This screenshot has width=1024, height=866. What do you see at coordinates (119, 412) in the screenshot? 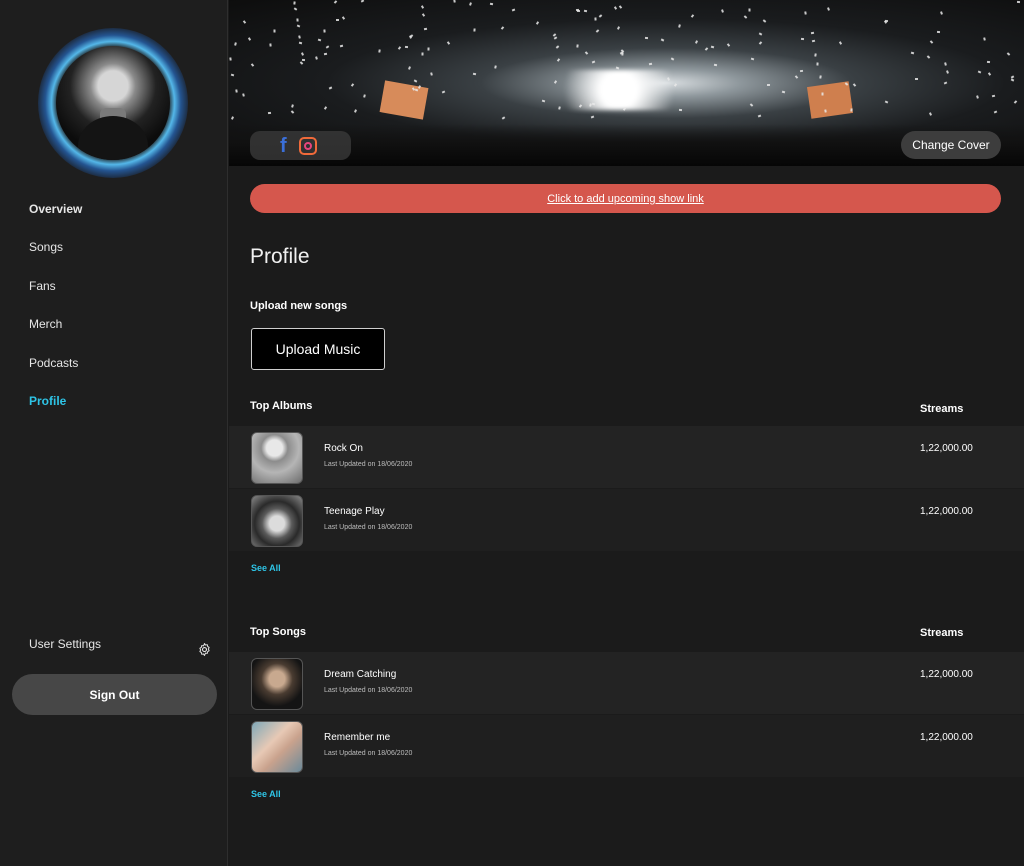
I see `sidebar-item-profile: Profile` at bounding box center [119, 412].